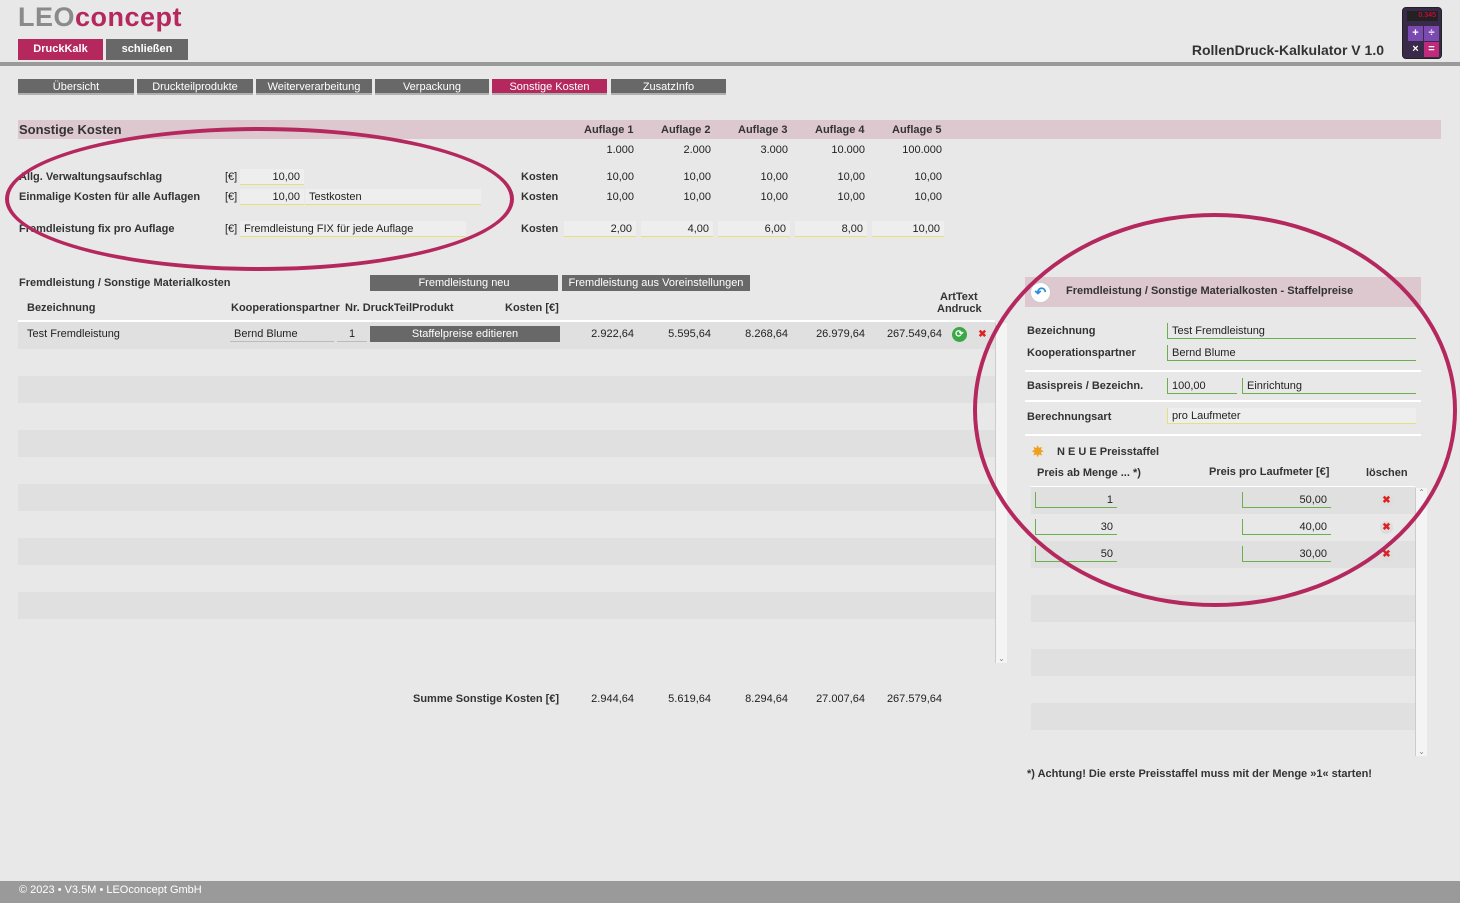 This screenshot has height=903, width=1460. What do you see at coordinates (432, 87) in the screenshot?
I see `tab-verpackung: Verpackung` at bounding box center [432, 87].